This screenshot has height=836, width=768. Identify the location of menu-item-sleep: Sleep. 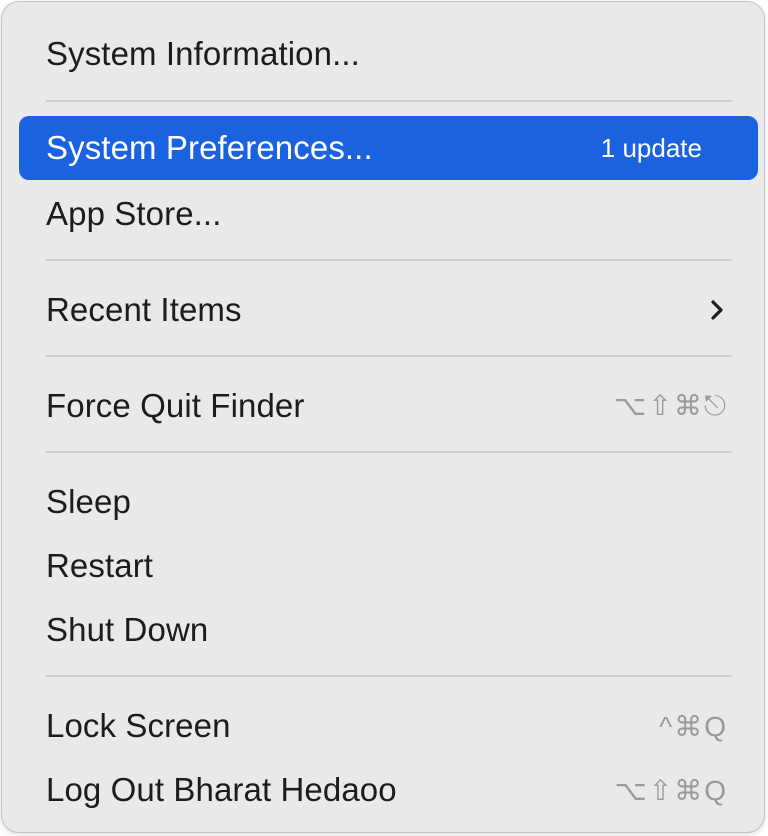
(388, 502).